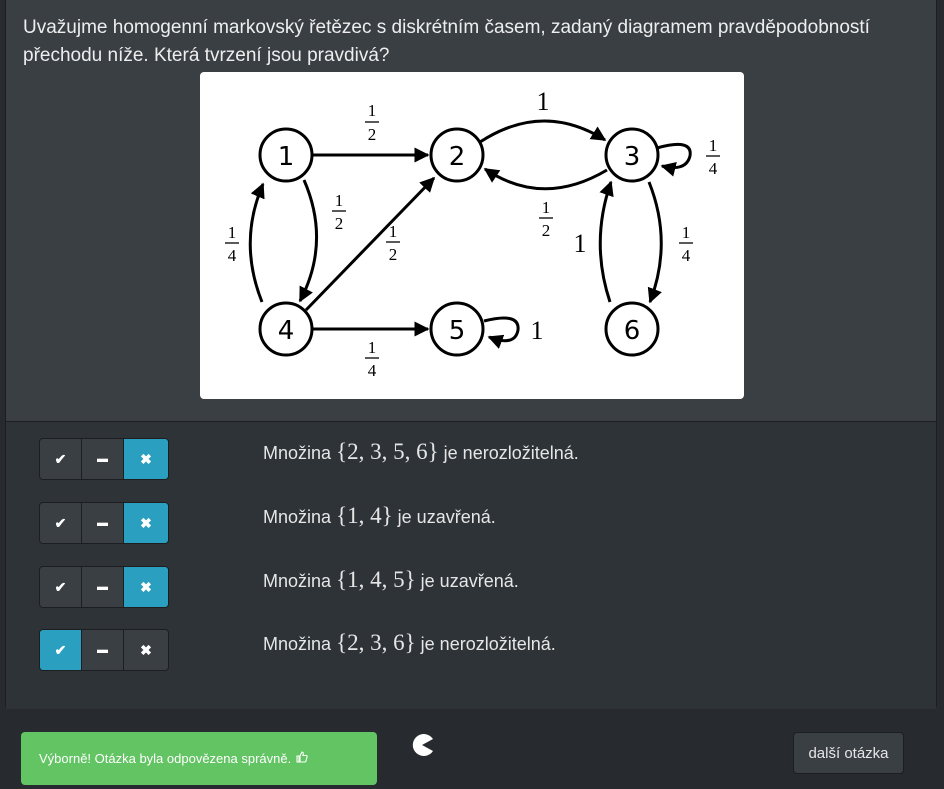  I want to click on set-expression: {2, 3, 5, 6}, so click(387, 451).